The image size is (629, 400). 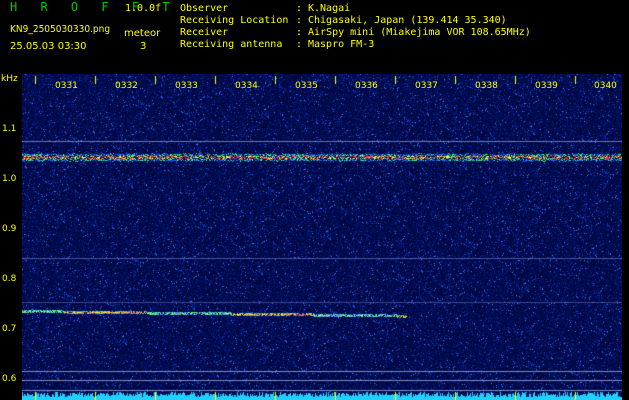 I want to click on x-tick-label: 0332, so click(x=126, y=86).